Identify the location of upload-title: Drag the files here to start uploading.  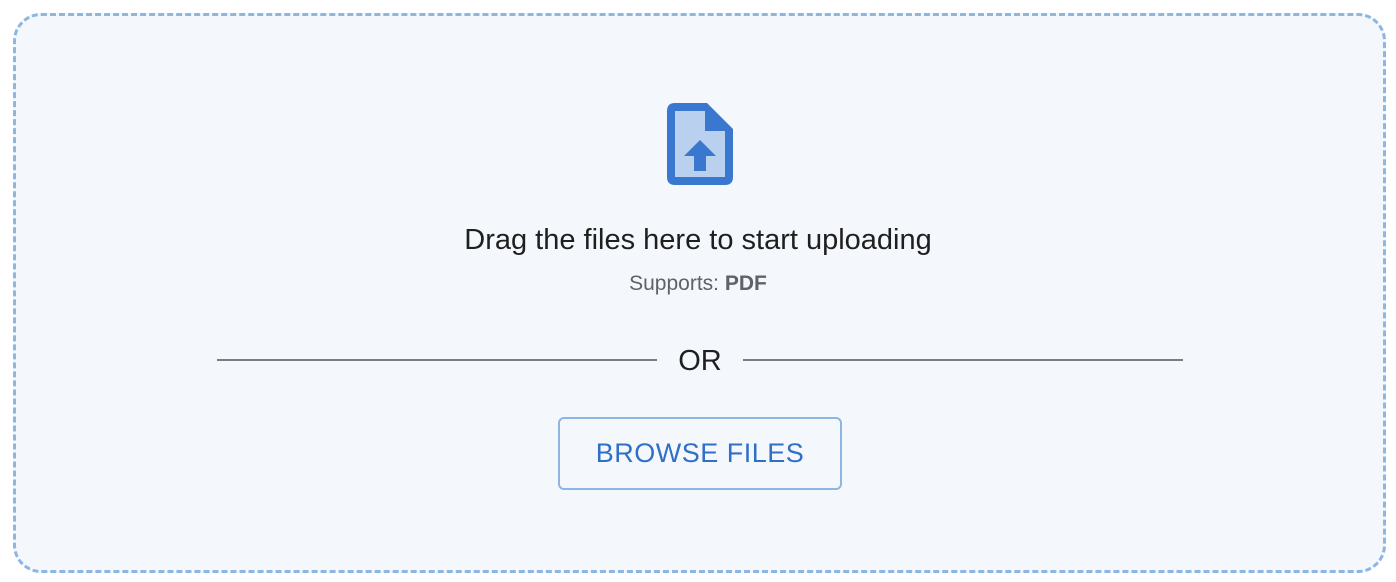
(698, 240).